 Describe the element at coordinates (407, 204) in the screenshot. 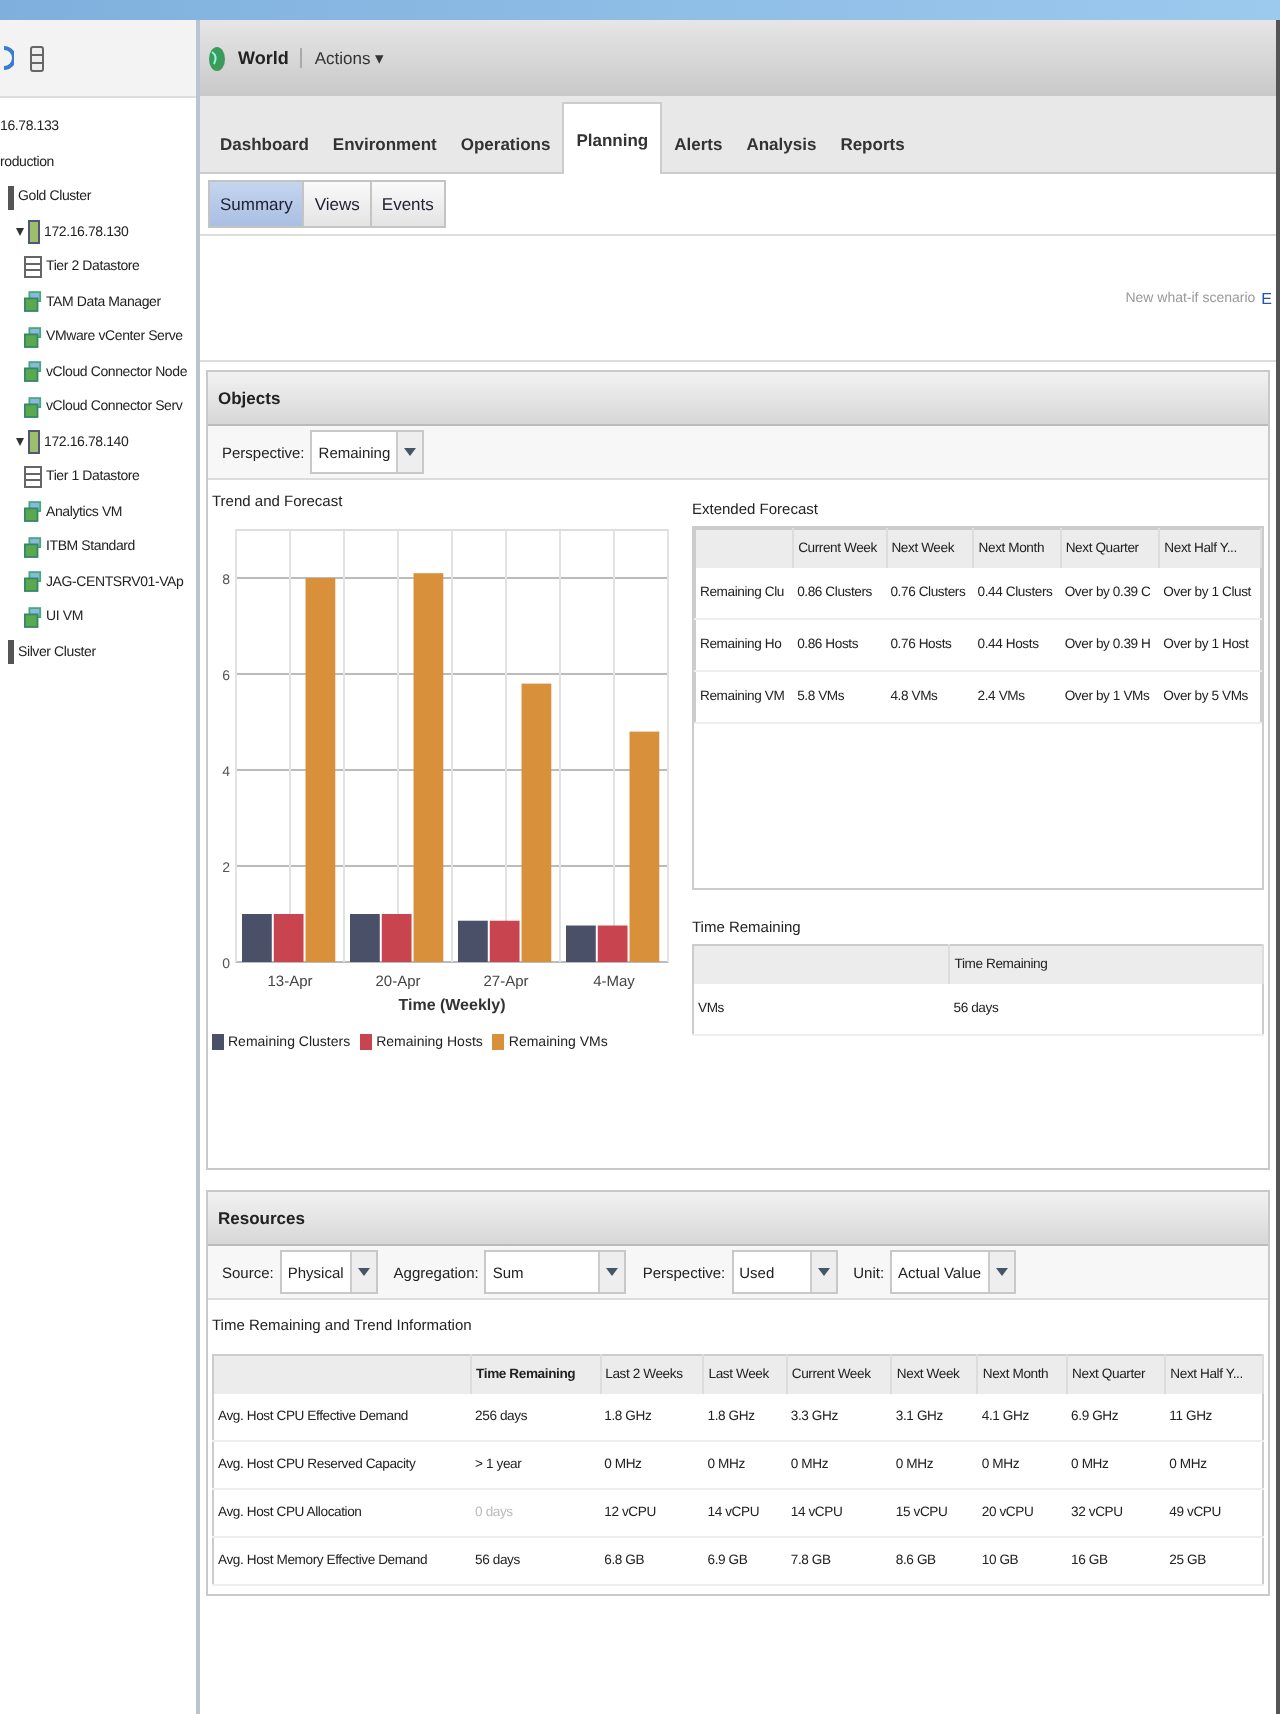

I see `view-toggle: Events` at that location.